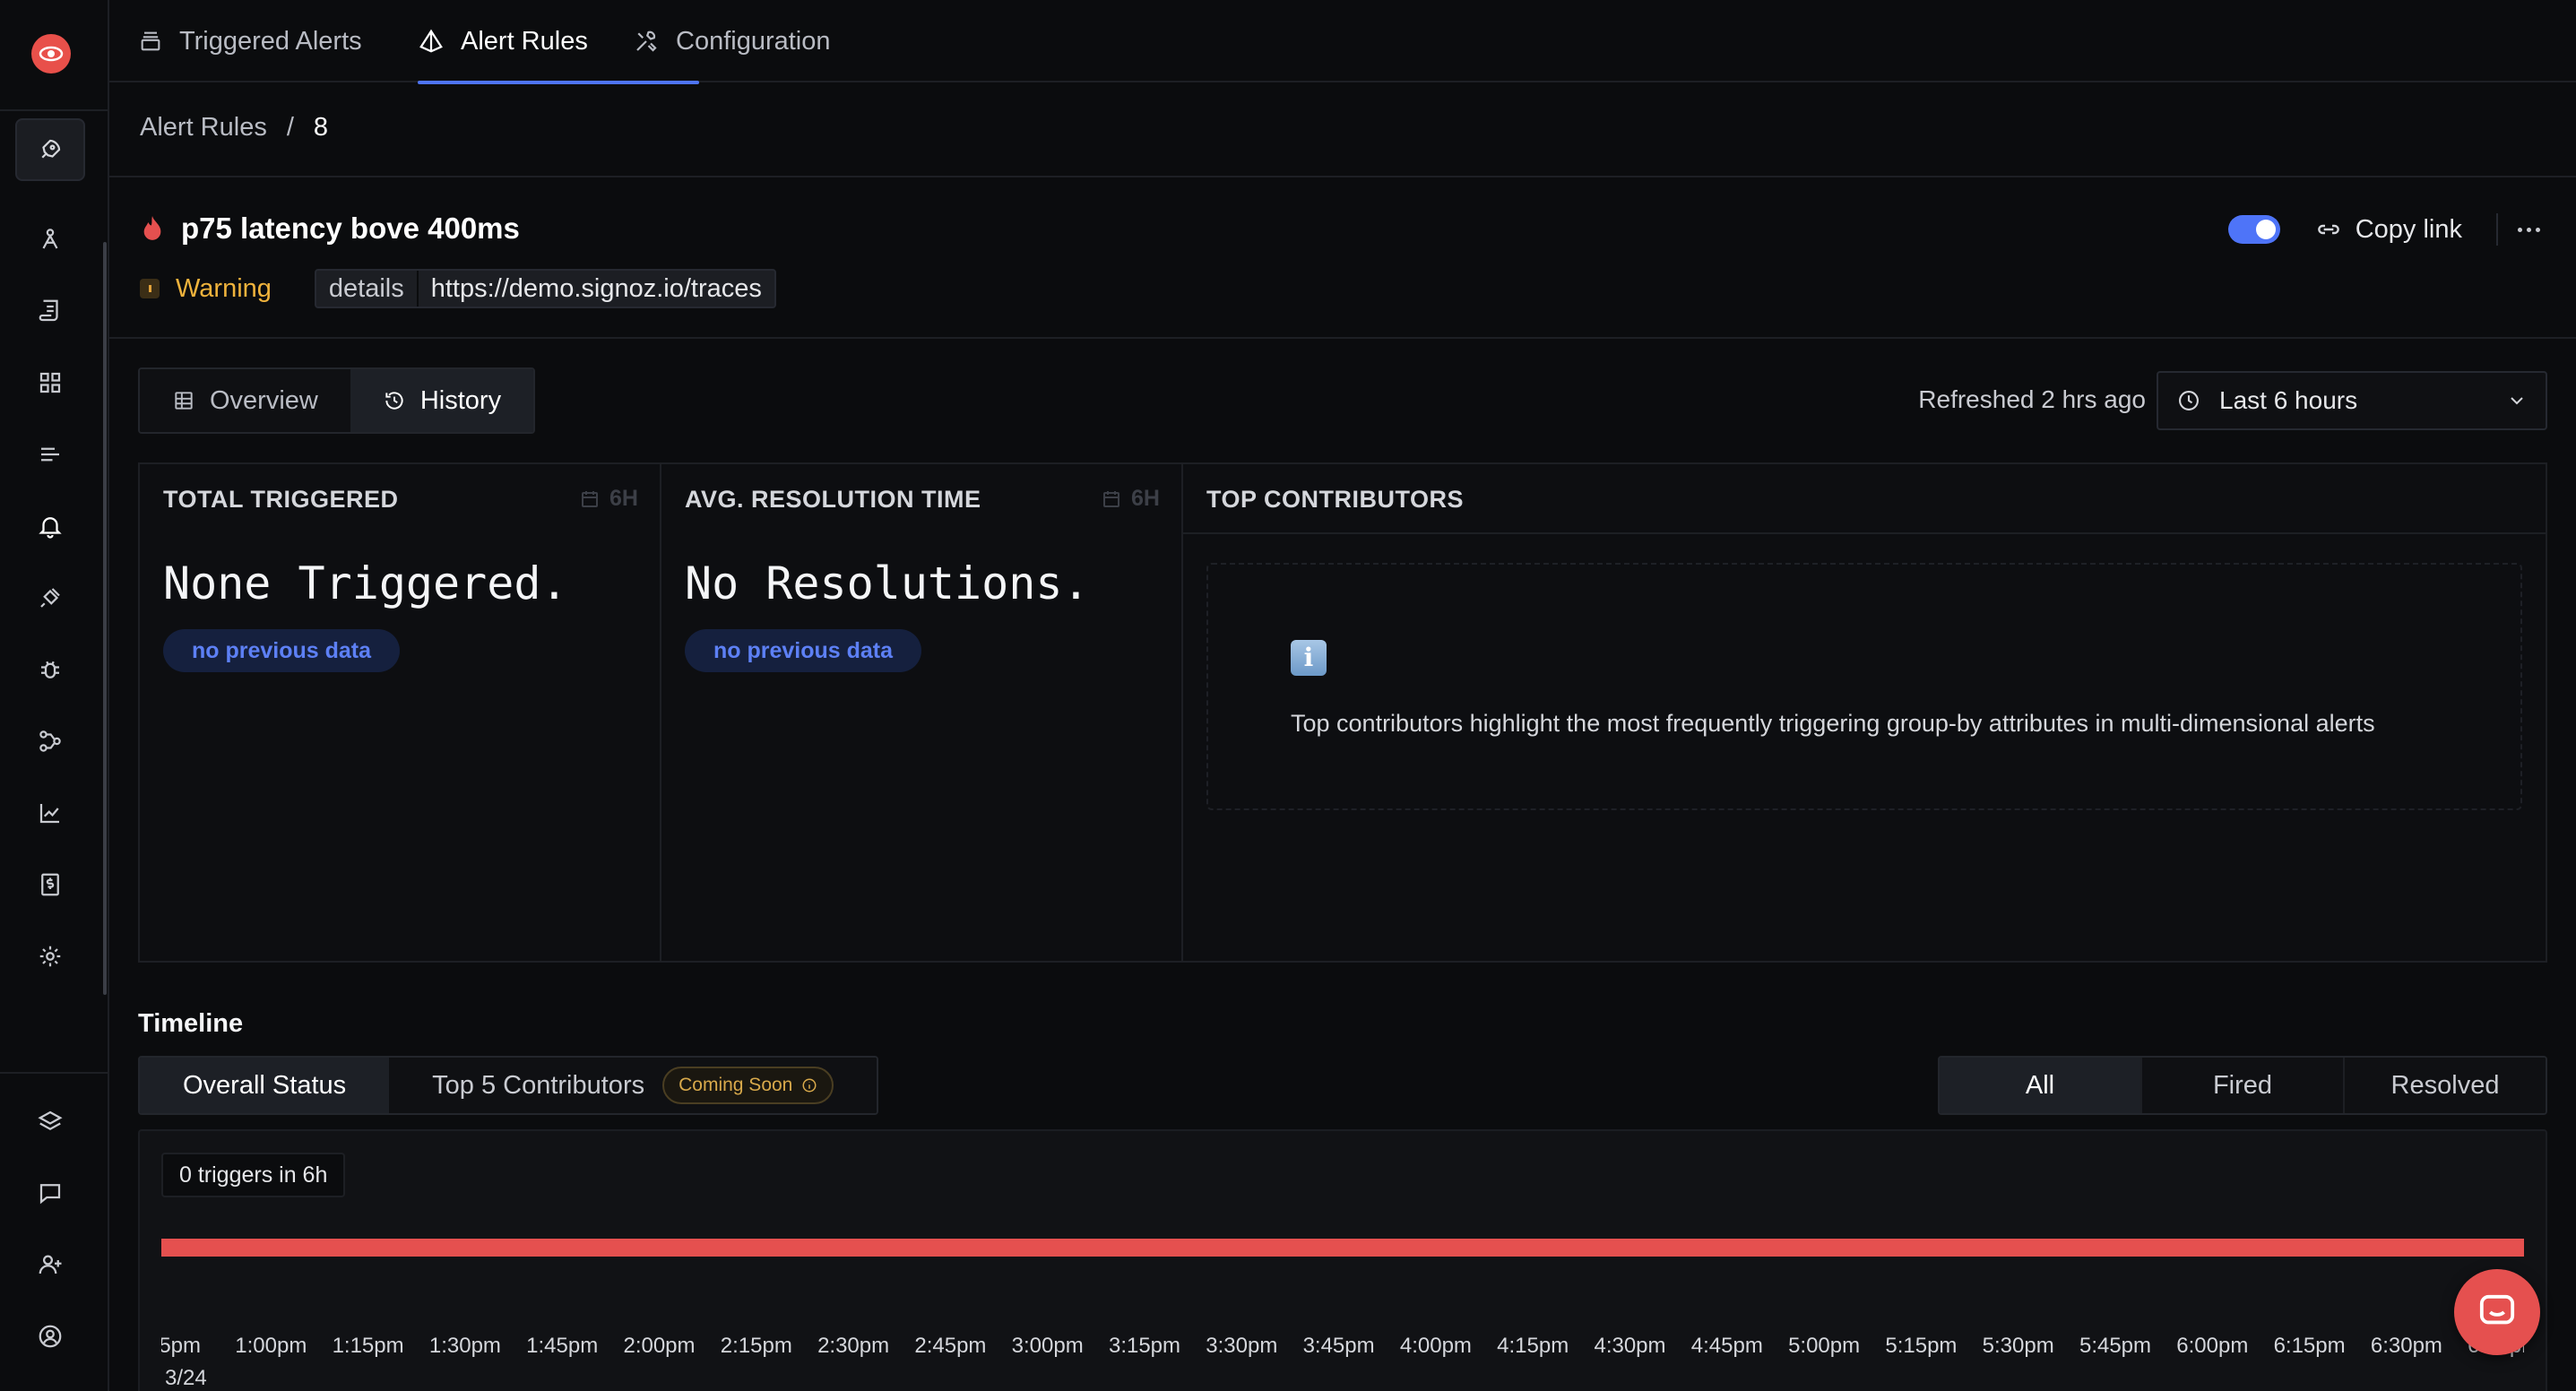  What do you see at coordinates (186, 1378) in the screenshot?
I see `timeline-date: 3/24` at bounding box center [186, 1378].